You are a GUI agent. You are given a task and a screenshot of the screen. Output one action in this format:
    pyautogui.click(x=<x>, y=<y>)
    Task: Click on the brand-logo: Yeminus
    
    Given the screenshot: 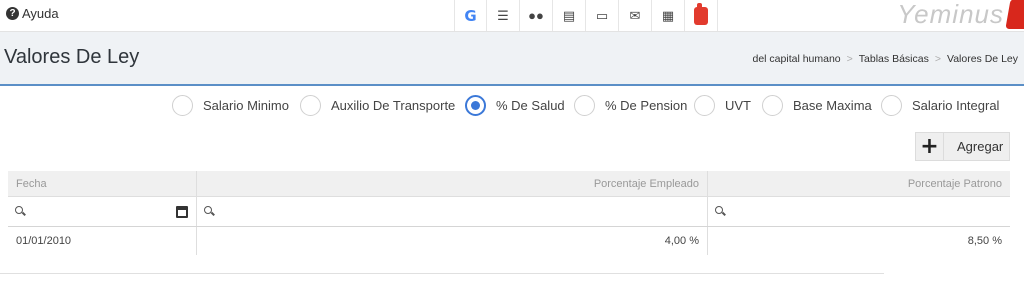 What is the action you would take?
    pyautogui.click(x=960, y=17)
    